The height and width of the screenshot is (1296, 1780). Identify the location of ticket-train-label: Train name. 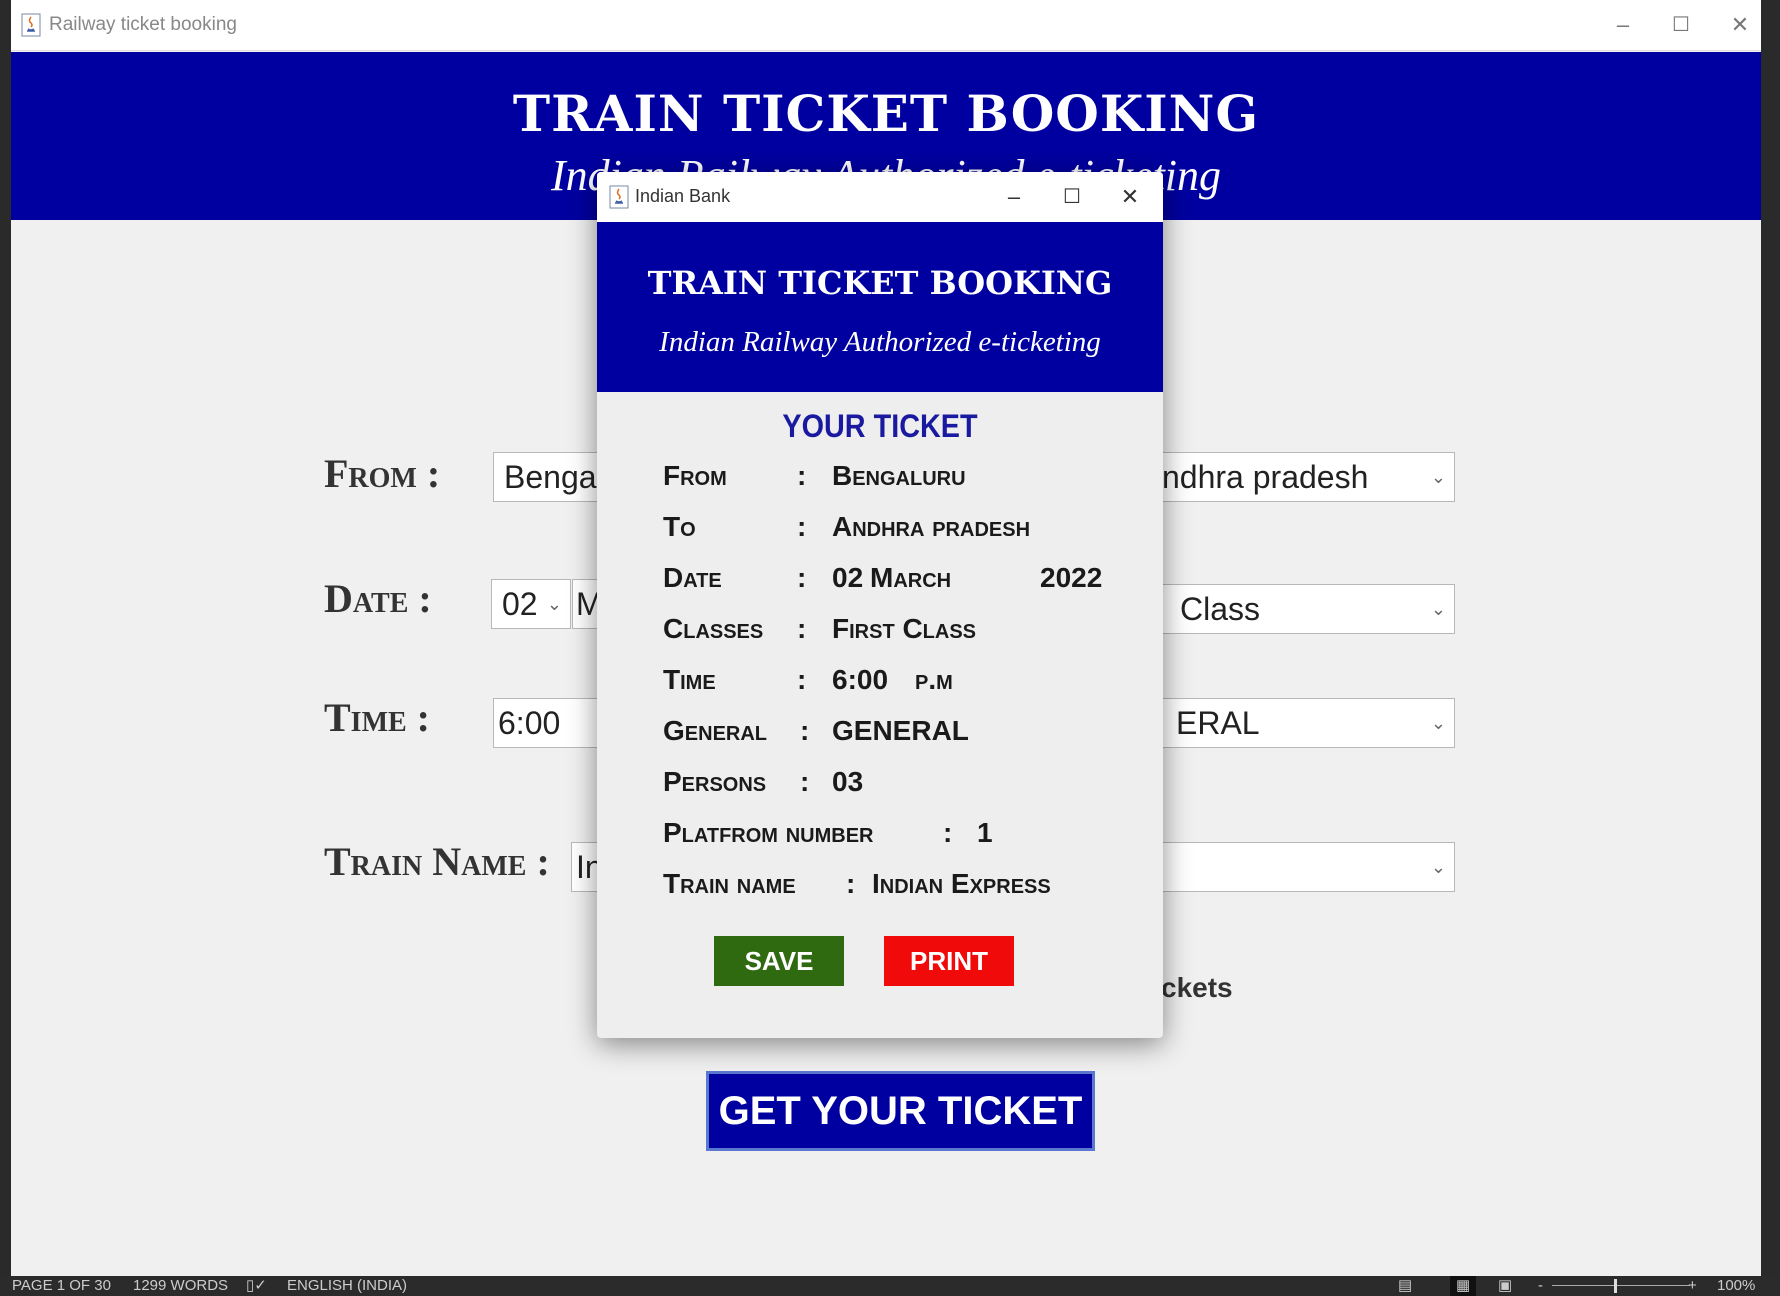
(729, 883).